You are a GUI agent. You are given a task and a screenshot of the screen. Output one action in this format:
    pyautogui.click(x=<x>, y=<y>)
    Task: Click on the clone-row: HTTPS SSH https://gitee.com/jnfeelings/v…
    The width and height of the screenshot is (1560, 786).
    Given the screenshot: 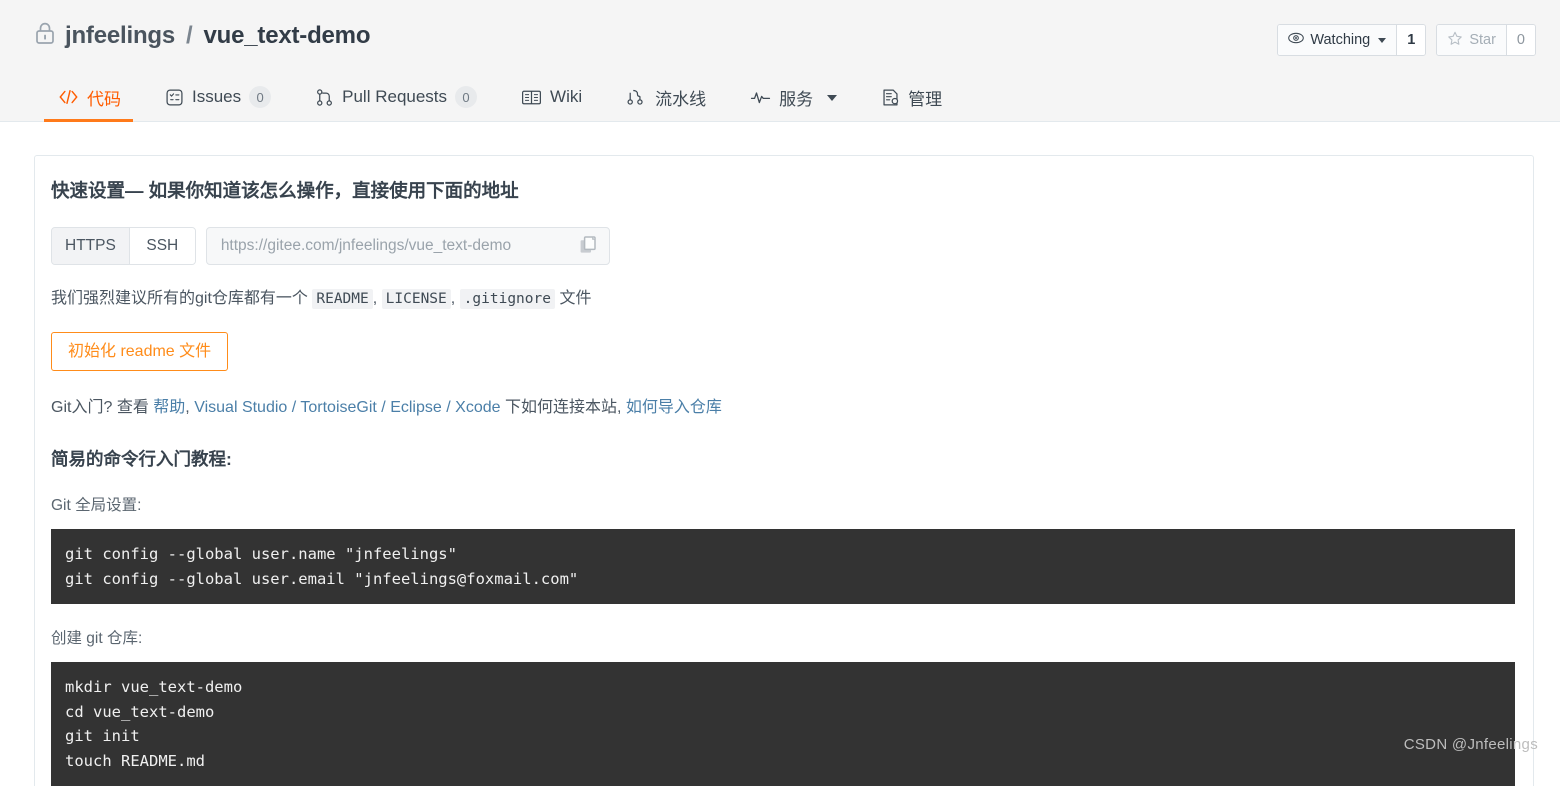 What is the action you would take?
    pyautogui.click(x=784, y=246)
    